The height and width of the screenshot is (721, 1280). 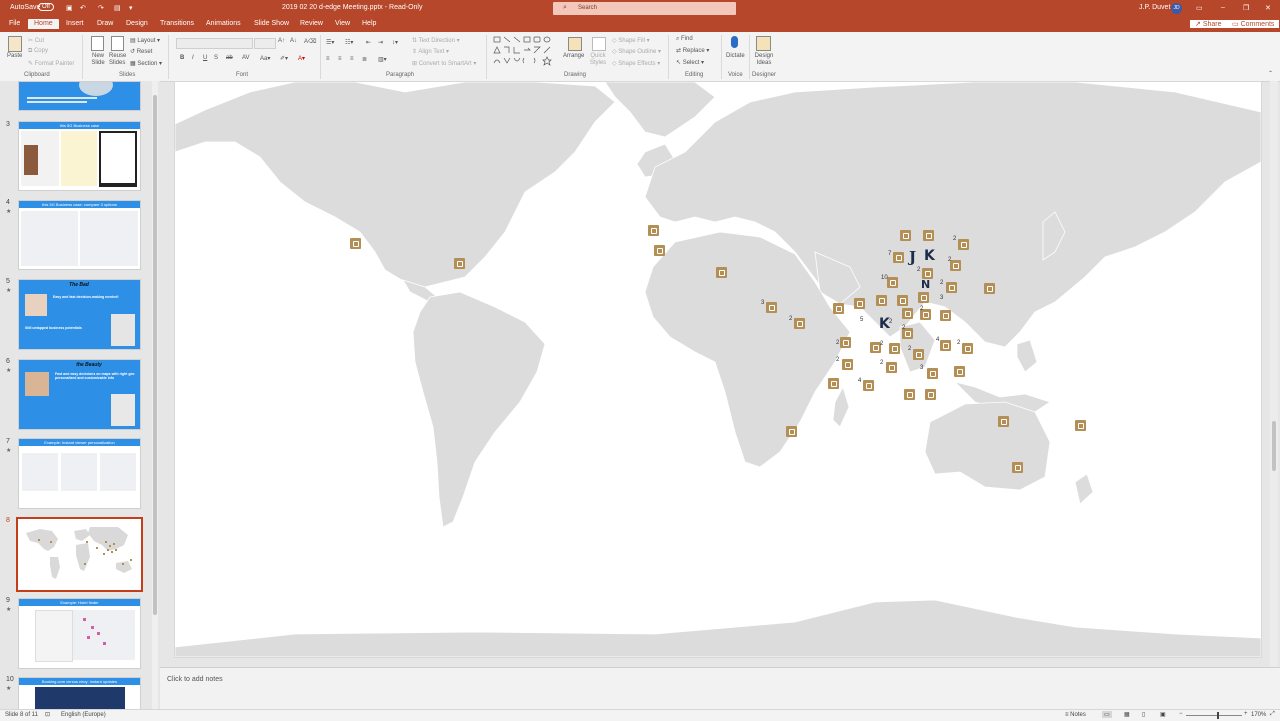 What do you see at coordinates (631, 40) in the screenshot?
I see `shape-fill-button: ◇ Shape Fill ▾` at bounding box center [631, 40].